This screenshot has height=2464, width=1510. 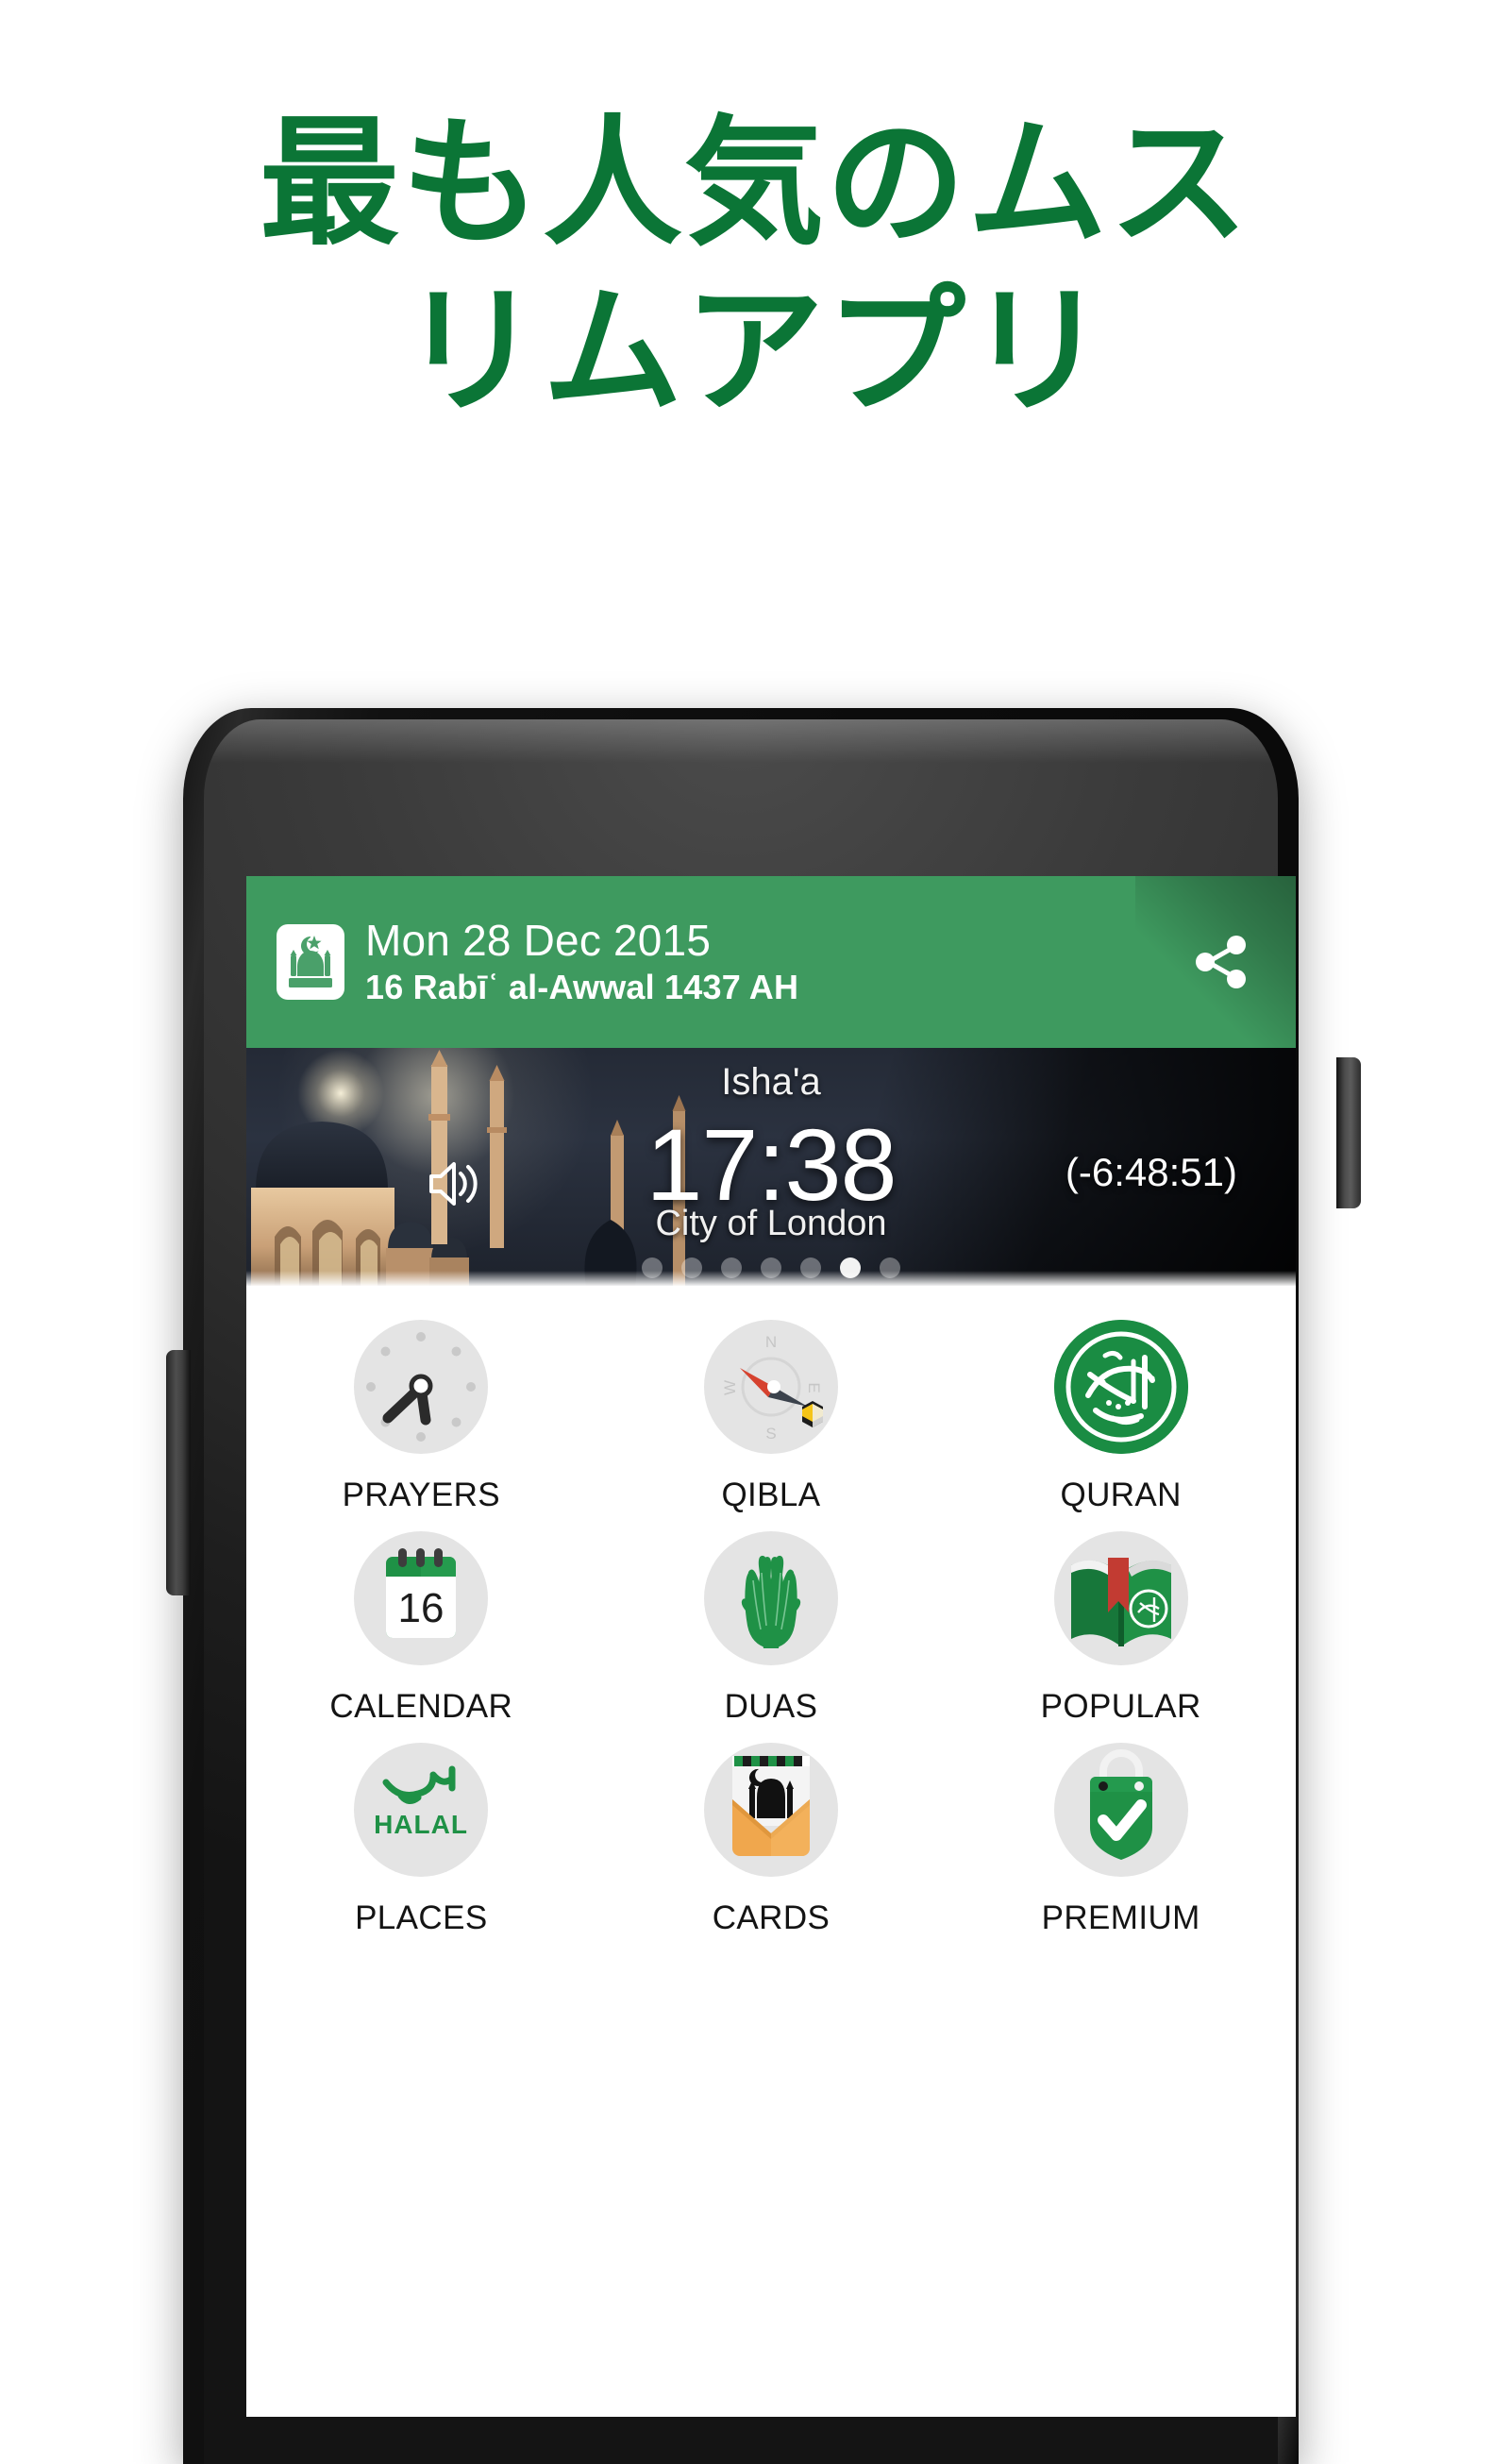 What do you see at coordinates (771, 1706) in the screenshot?
I see `grid-label-duas: DUAS` at bounding box center [771, 1706].